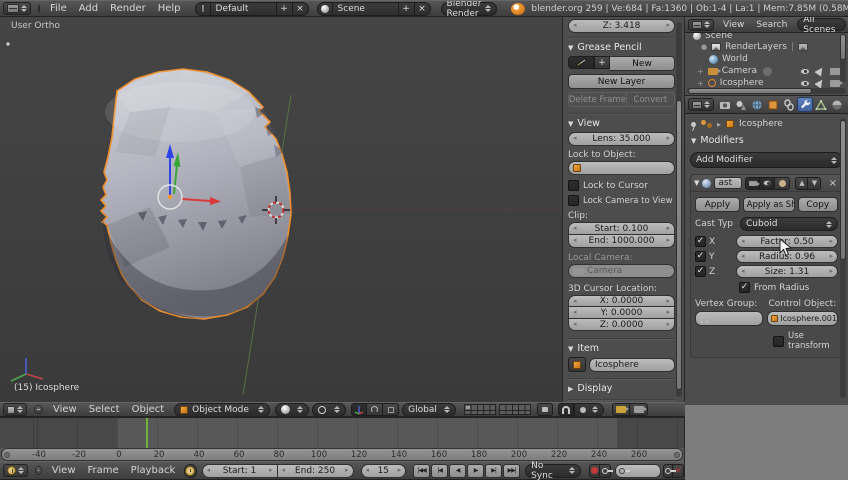 The width and height of the screenshot is (848, 480). I want to click on menu-view: View, so click(65, 409).